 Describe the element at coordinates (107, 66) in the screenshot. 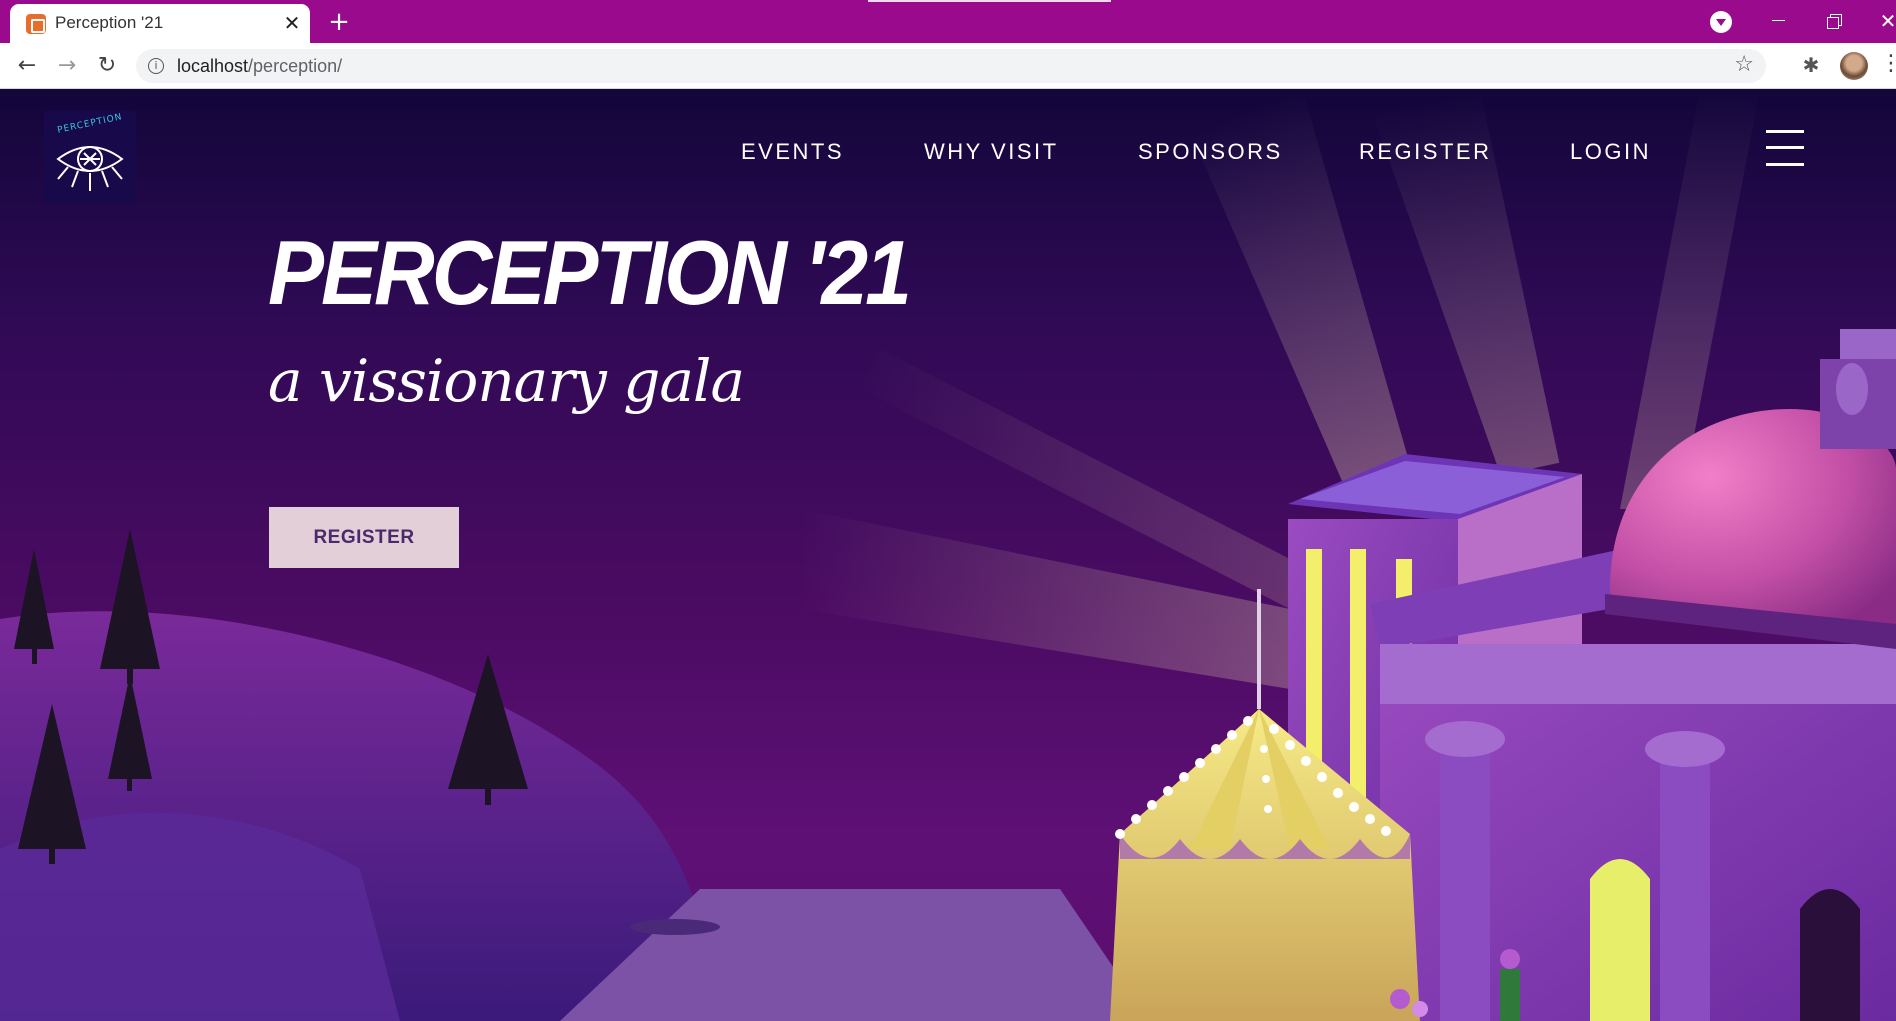

I see `reload-icon: ↻` at that location.